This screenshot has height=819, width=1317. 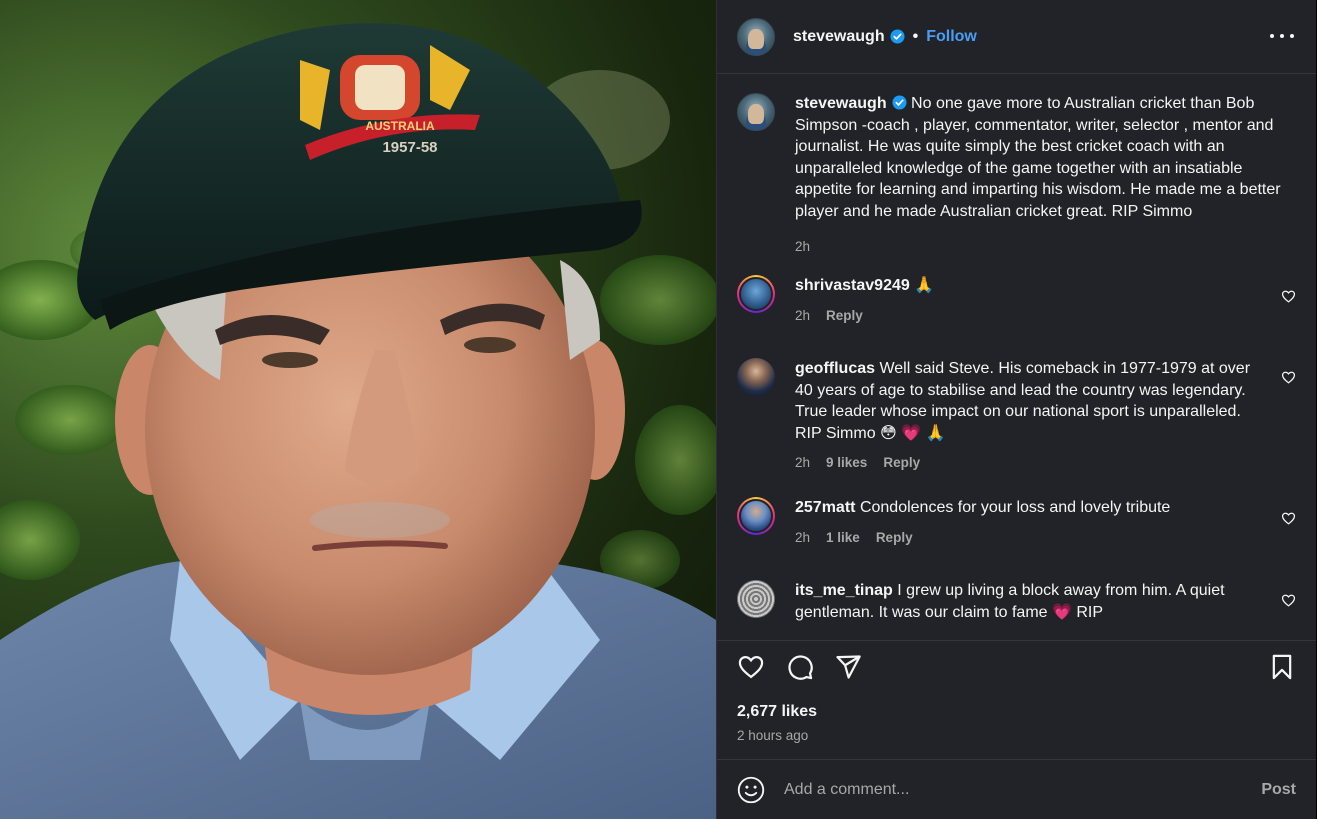 I want to click on heart-icon, so click(x=751, y=667).